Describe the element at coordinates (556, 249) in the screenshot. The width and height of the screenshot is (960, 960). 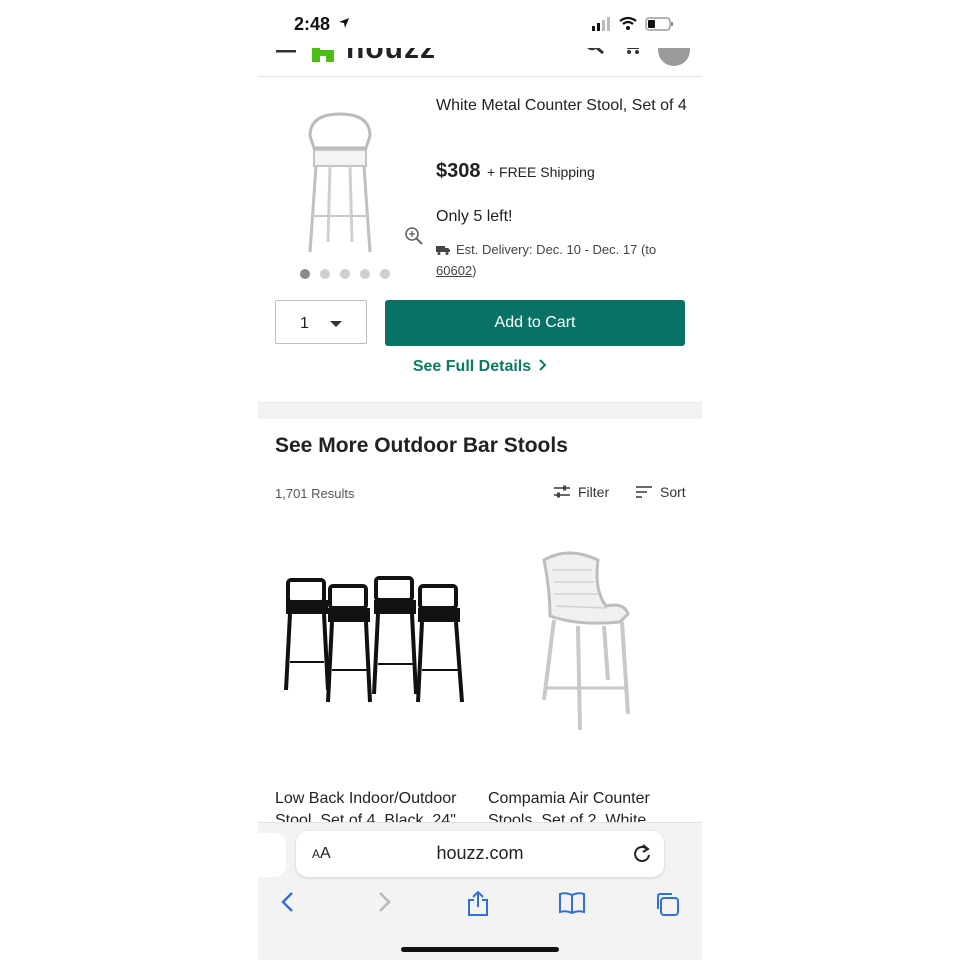
I see `delivery-text: Est. Delivery: Dec. 10 - Dec. 17 (to` at that location.